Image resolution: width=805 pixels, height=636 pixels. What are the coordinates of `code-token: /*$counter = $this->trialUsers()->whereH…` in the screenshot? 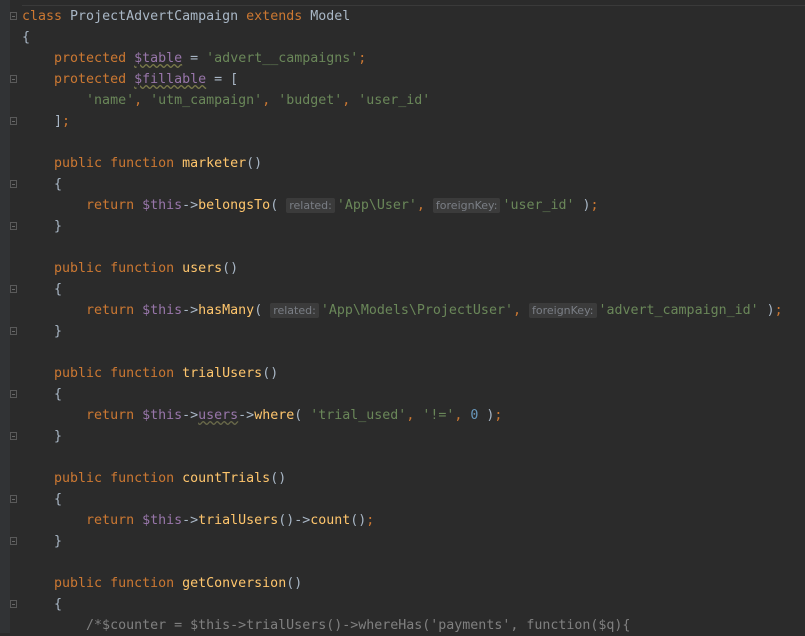 It's located at (358, 625).